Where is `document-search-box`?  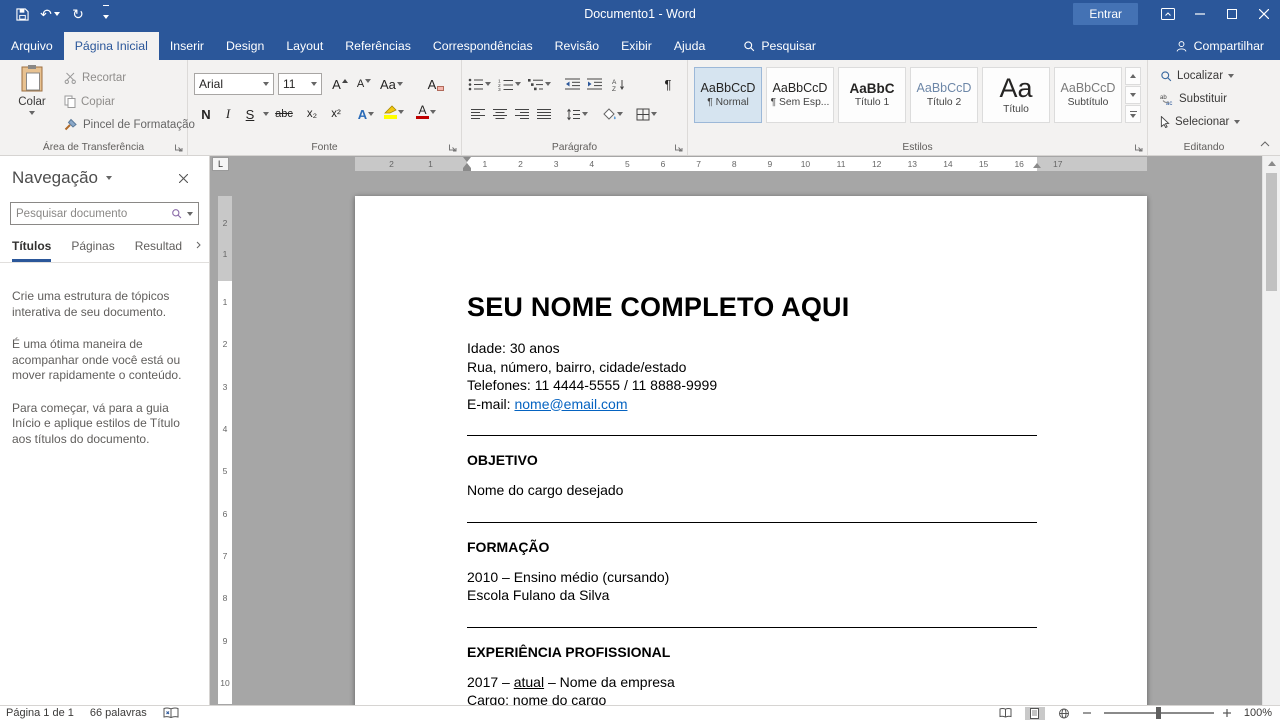 document-search-box is located at coordinates (104, 213).